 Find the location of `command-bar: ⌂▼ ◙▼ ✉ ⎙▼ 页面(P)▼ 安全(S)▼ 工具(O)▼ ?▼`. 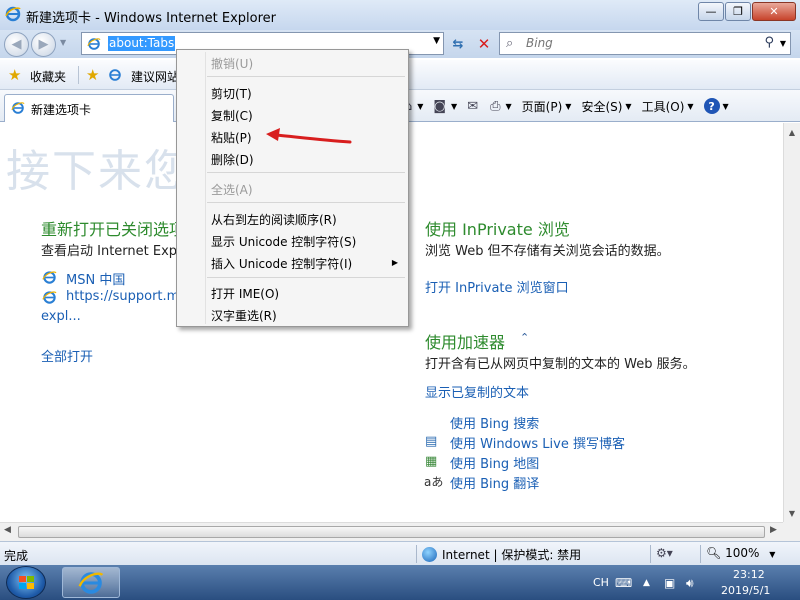

command-bar: ⌂▼ ◙▼ ✉ ⎙▼ 页面(P)▼ 安全(S)▼ 工具(O)▼ ?▼ is located at coordinates (571, 106).